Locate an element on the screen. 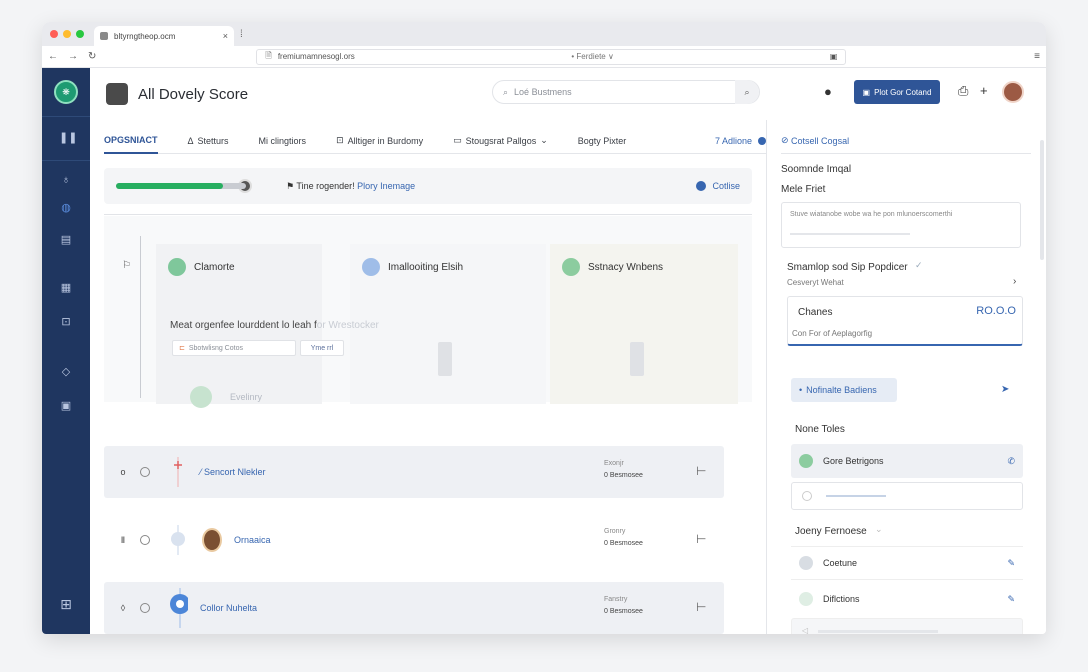 The image size is (1088, 672). tab-label: Mi clingtiors is located at coordinates (282, 140).